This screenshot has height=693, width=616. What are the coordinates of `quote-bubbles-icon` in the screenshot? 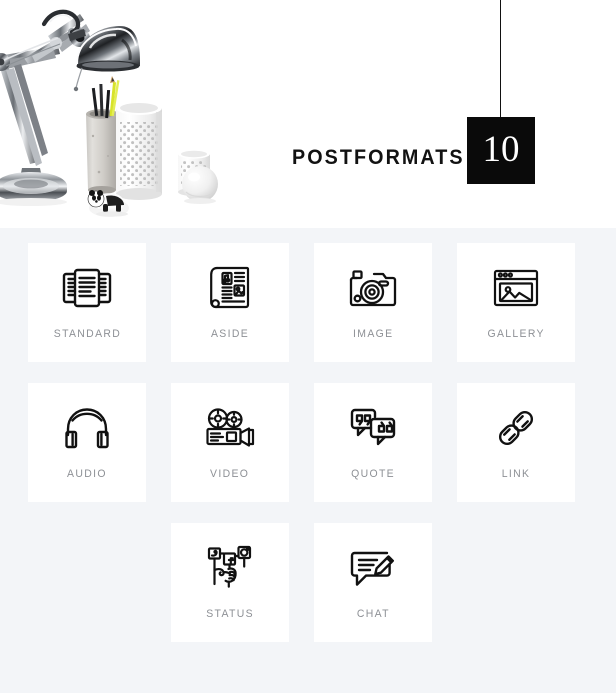 It's located at (373, 428).